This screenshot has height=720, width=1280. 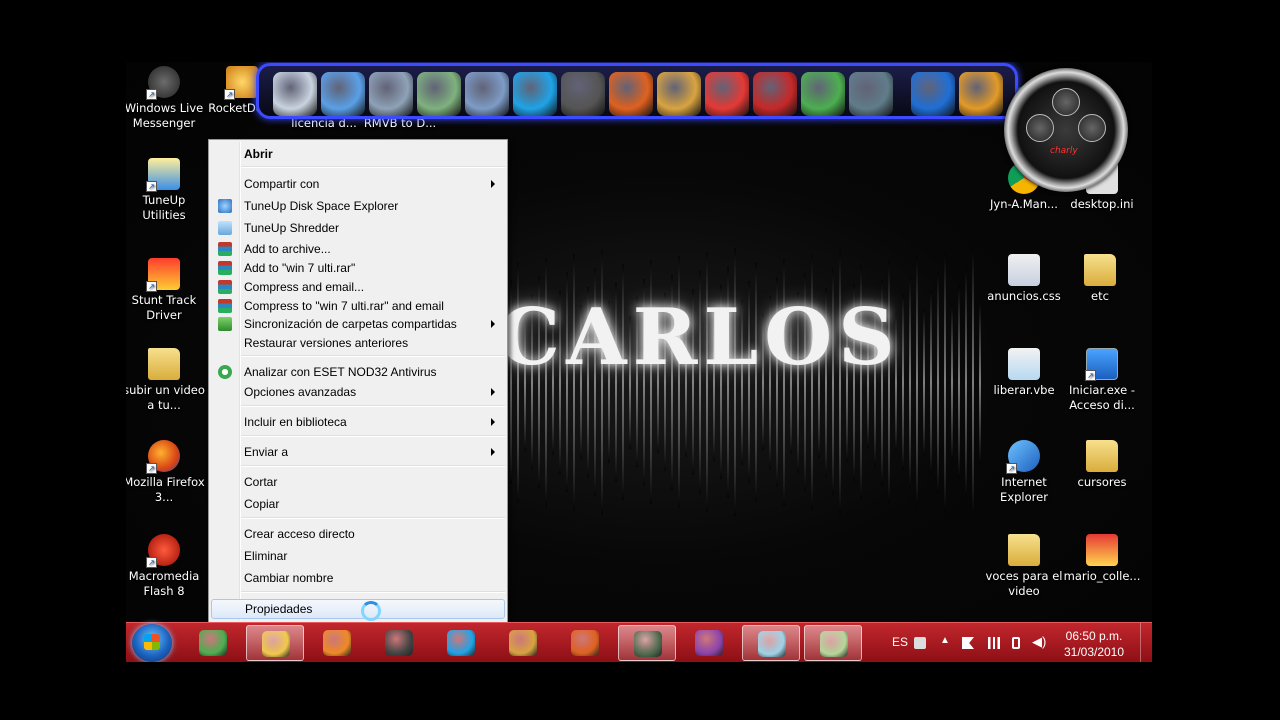 I want to click on show-hidden-icons-icon: ▲, so click(x=945, y=640).